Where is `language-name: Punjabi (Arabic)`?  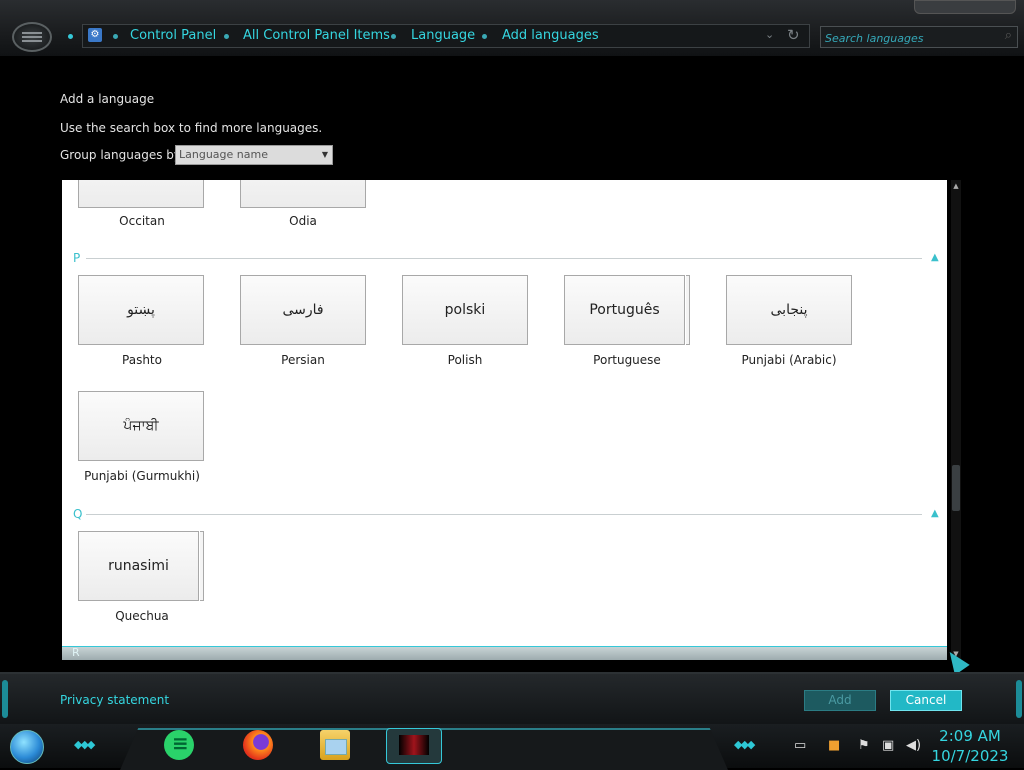 language-name: Punjabi (Arabic) is located at coordinates (789, 360).